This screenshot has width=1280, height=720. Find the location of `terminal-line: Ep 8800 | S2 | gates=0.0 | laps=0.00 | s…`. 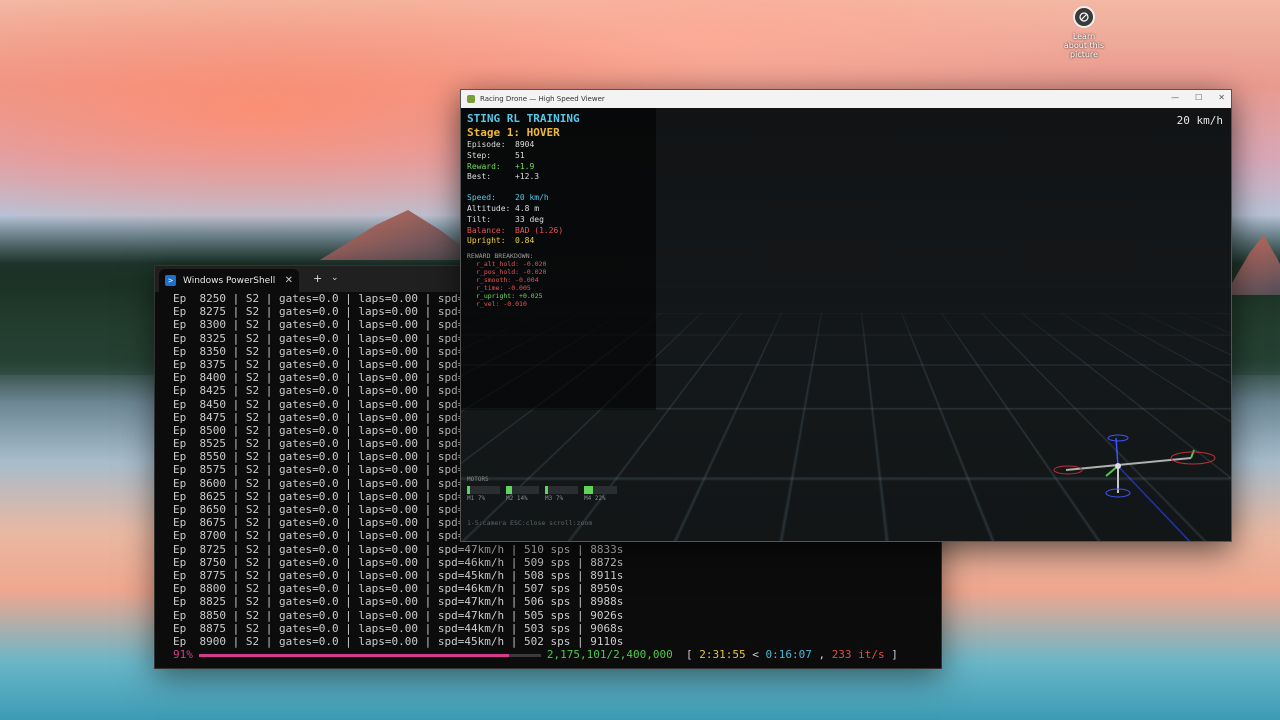

terminal-line: Ep 8800 | S2 | gates=0.0 | laps=0.00 | s… is located at coordinates (398, 589).